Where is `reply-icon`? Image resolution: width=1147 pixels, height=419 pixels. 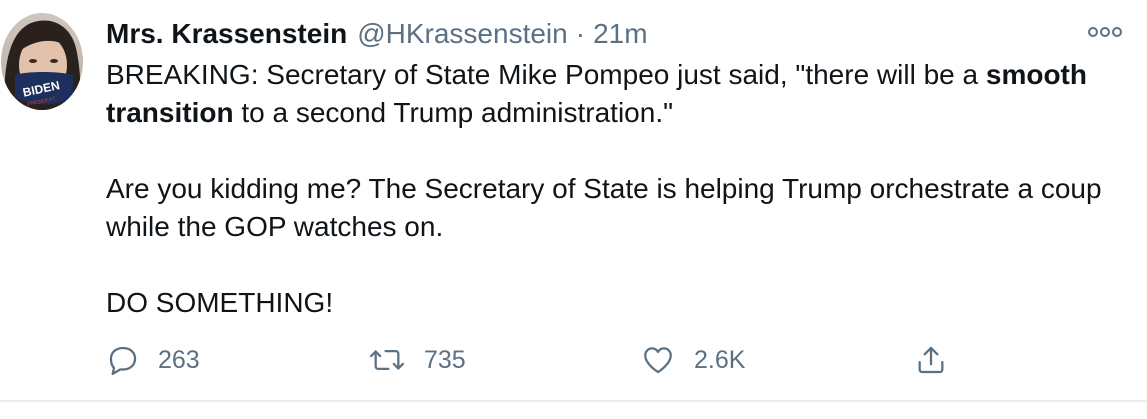 reply-icon is located at coordinates (123, 361).